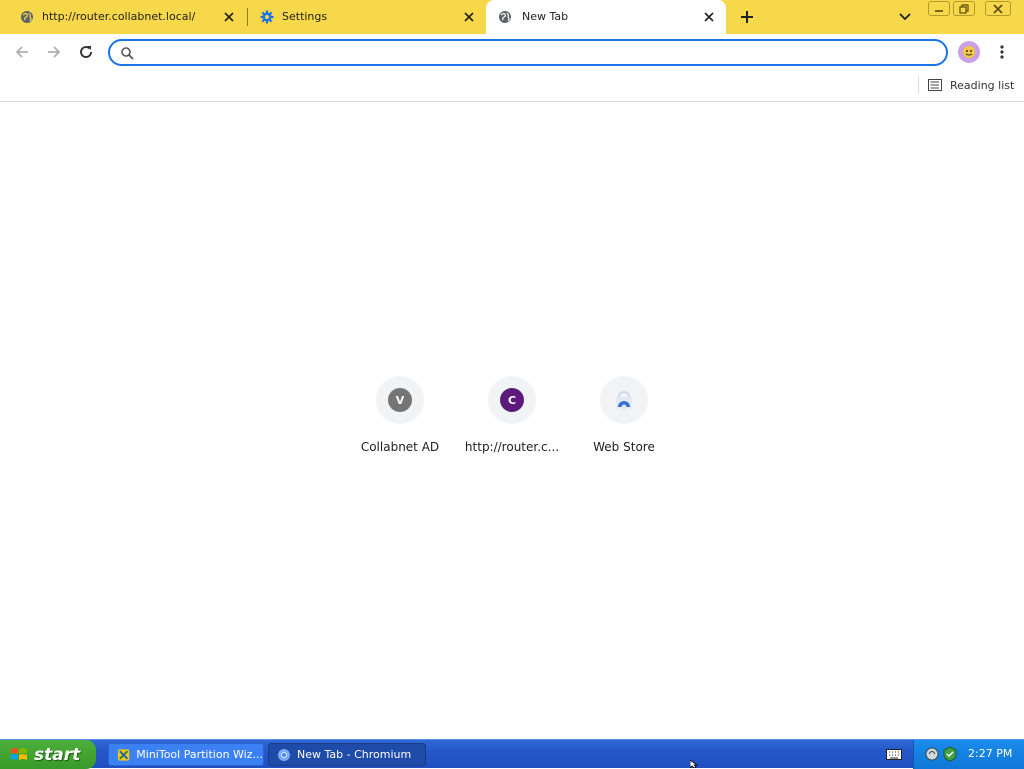  I want to click on reading-list-button: Reading list, so click(971, 85).